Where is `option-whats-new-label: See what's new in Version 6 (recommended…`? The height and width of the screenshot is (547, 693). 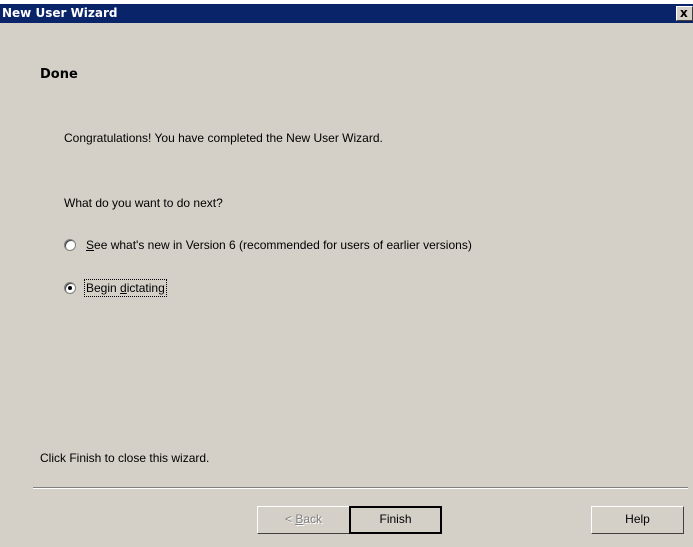 option-whats-new-label: See what's new in Version 6 (recommended… is located at coordinates (279, 245).